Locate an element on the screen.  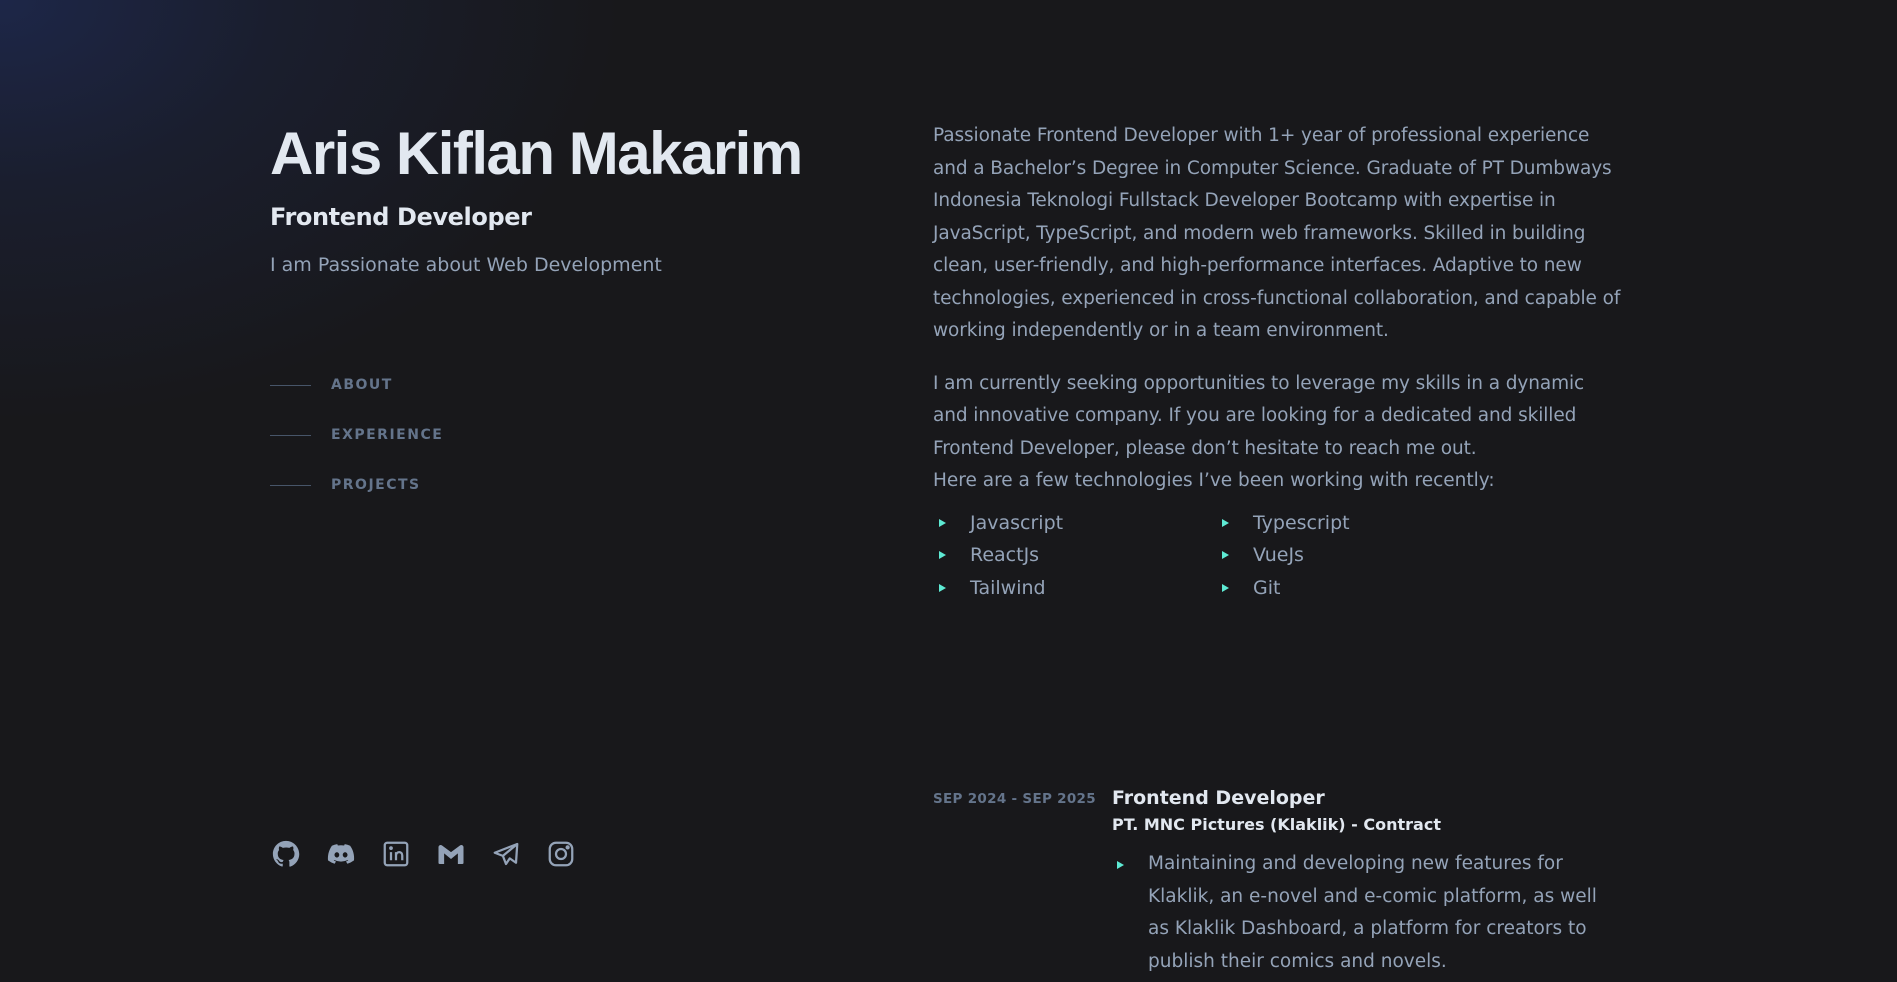
linkedin-icon is located at coordinates (395, 853).